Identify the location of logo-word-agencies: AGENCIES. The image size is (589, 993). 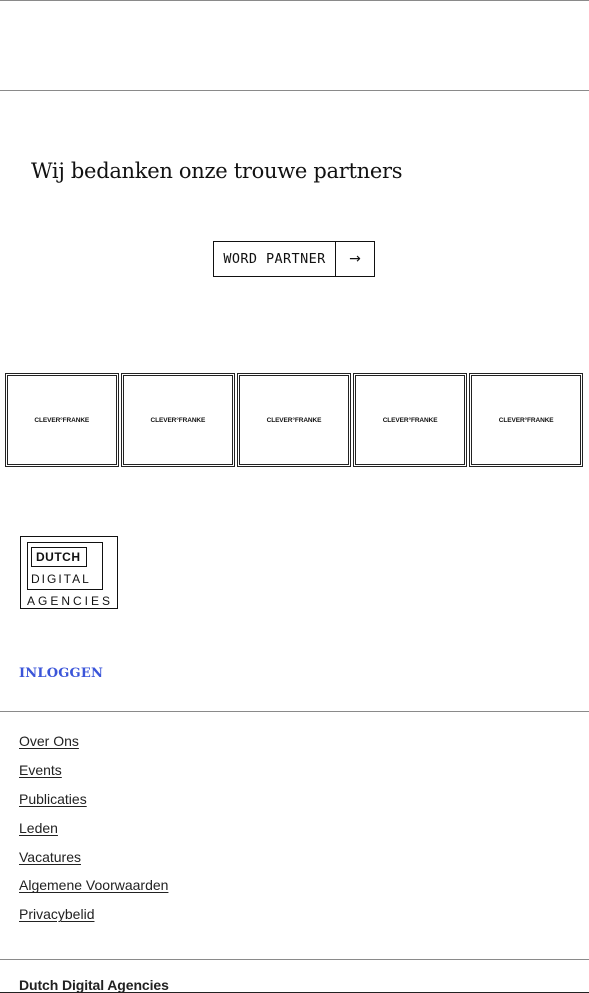
(70, 601).